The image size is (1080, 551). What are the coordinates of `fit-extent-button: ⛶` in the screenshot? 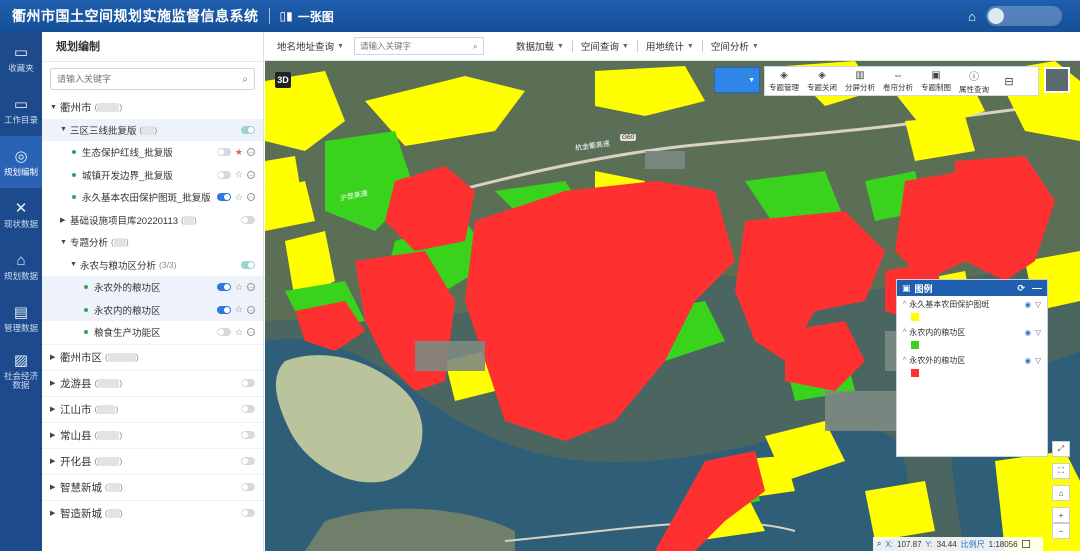 It's located at (1061, 471).